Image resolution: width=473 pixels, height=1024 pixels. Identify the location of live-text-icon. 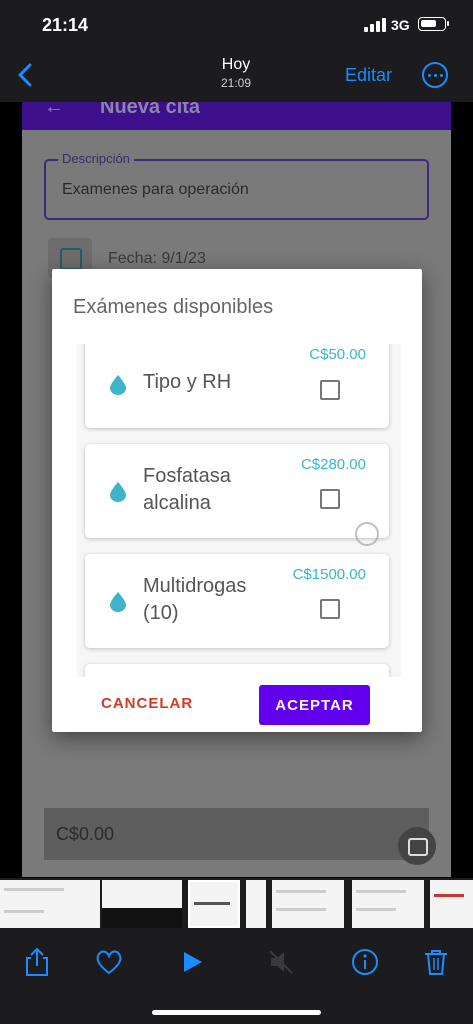
(417, 846).